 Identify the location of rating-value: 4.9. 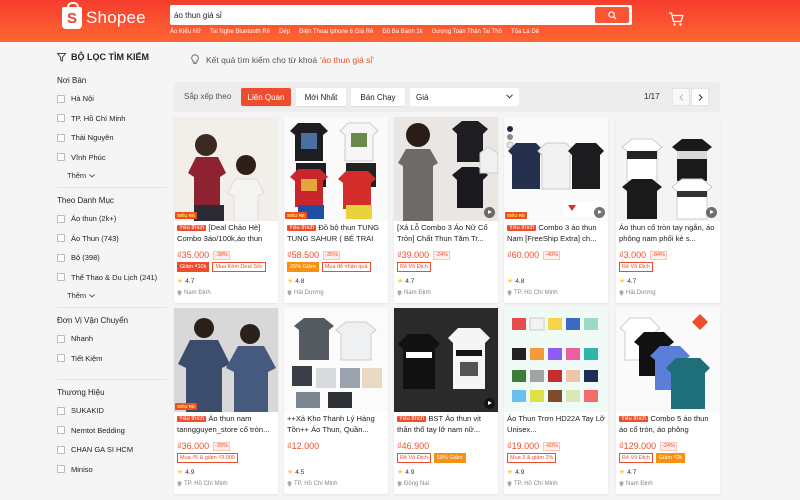
(520, 472).